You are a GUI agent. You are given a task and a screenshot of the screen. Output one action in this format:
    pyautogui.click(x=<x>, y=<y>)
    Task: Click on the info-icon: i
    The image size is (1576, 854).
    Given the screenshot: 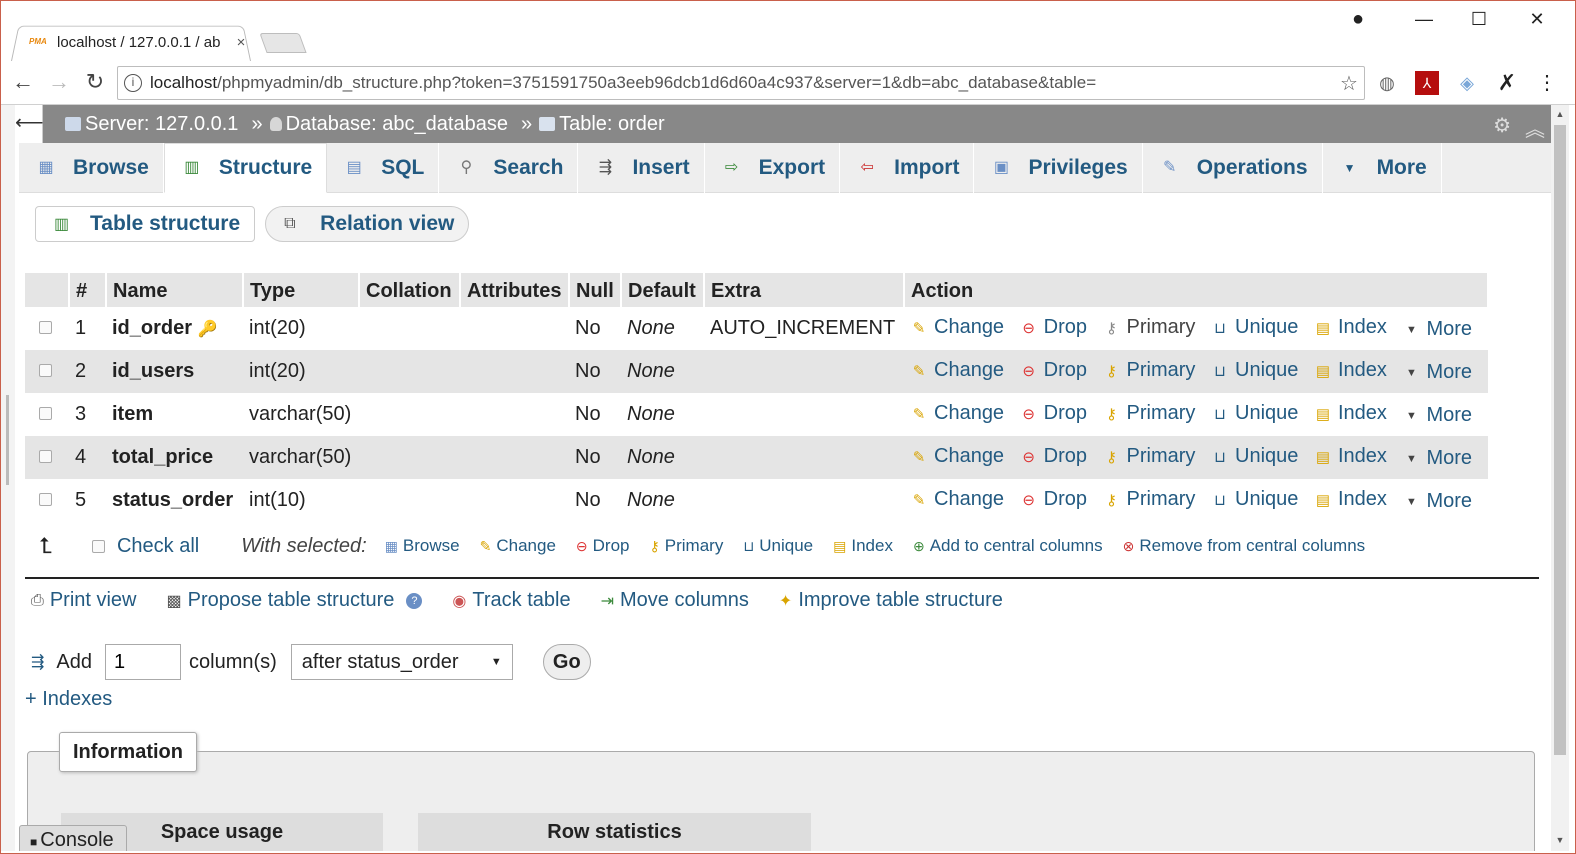 What is the action you would take?
    pyautogui.click(x=133, y=83)
    